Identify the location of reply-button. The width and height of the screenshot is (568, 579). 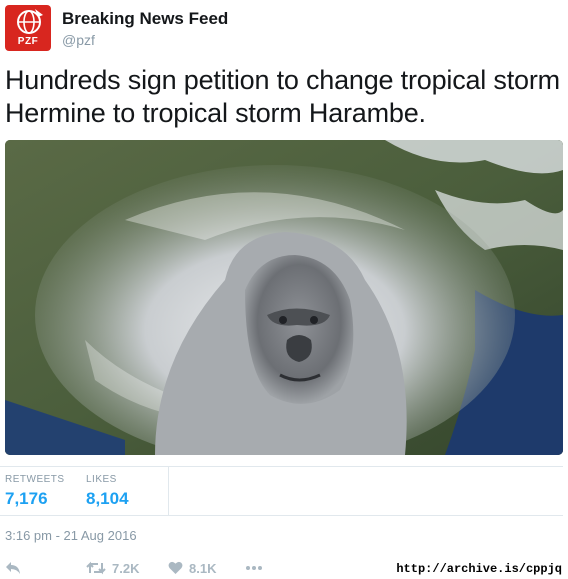
(13, 567).